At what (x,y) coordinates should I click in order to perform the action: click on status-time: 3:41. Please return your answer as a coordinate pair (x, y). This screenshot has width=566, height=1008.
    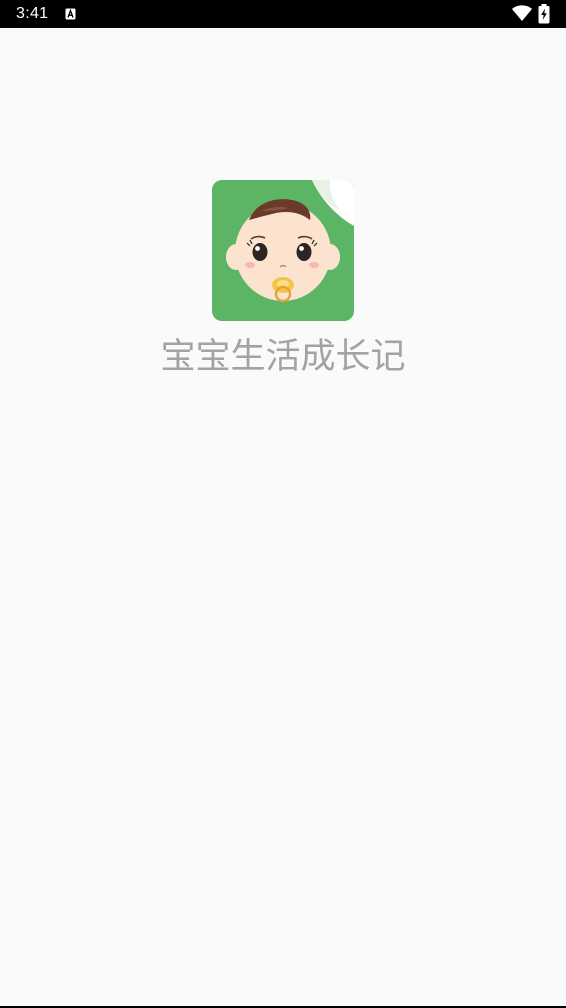
    Looking at the image, I should click on (32, 13).